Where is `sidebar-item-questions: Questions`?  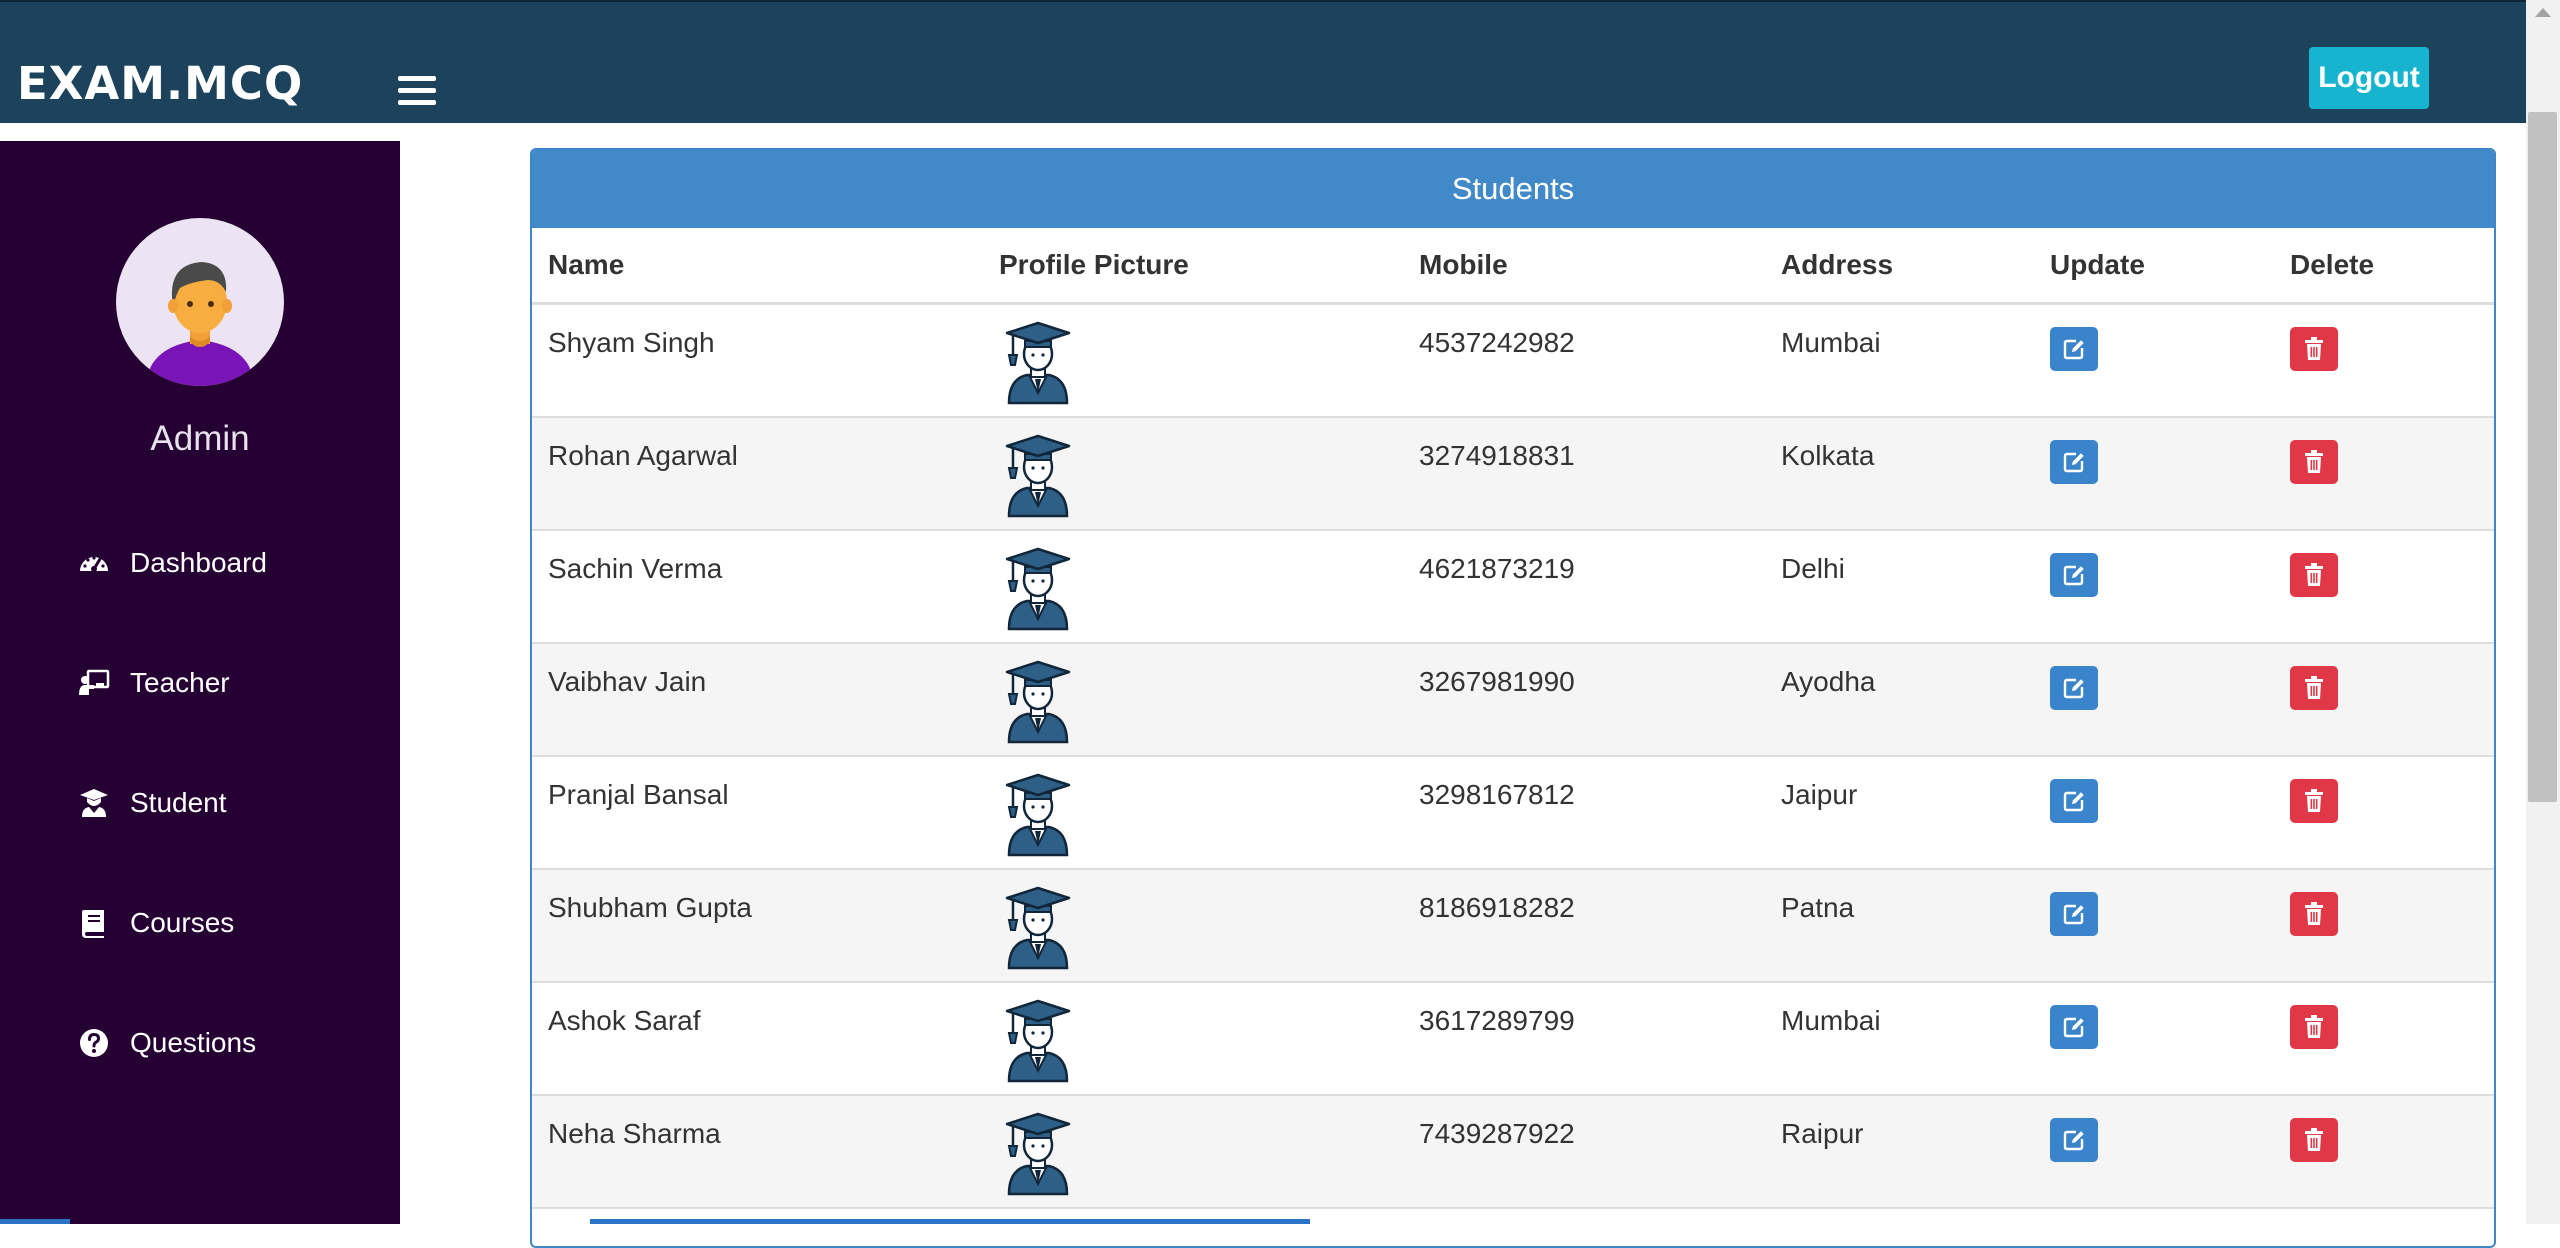 sidebar-item-questions: Questions is located at coordinates (167, 1043).